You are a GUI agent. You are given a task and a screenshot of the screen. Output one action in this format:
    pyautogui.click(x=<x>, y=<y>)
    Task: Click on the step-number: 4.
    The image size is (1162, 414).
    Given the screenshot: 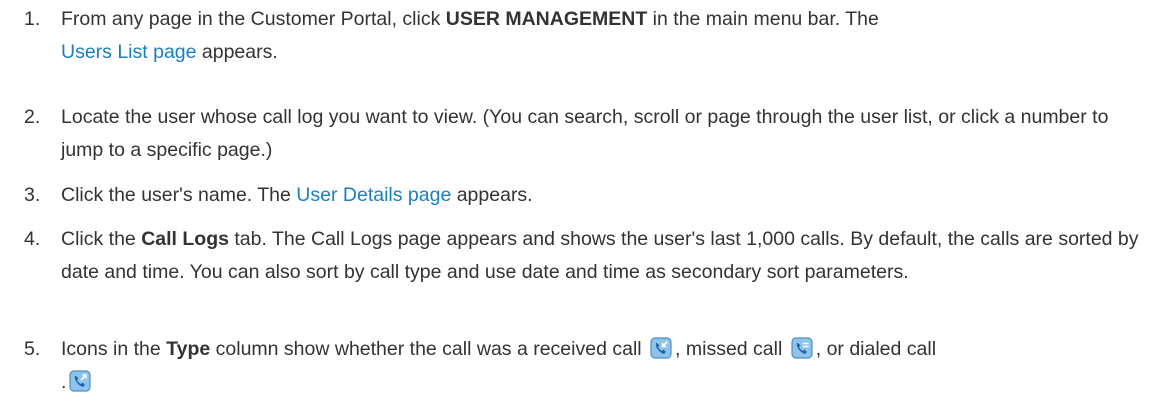 What is the action you would take?
    pyautogui.click(x=32, y=239)
    